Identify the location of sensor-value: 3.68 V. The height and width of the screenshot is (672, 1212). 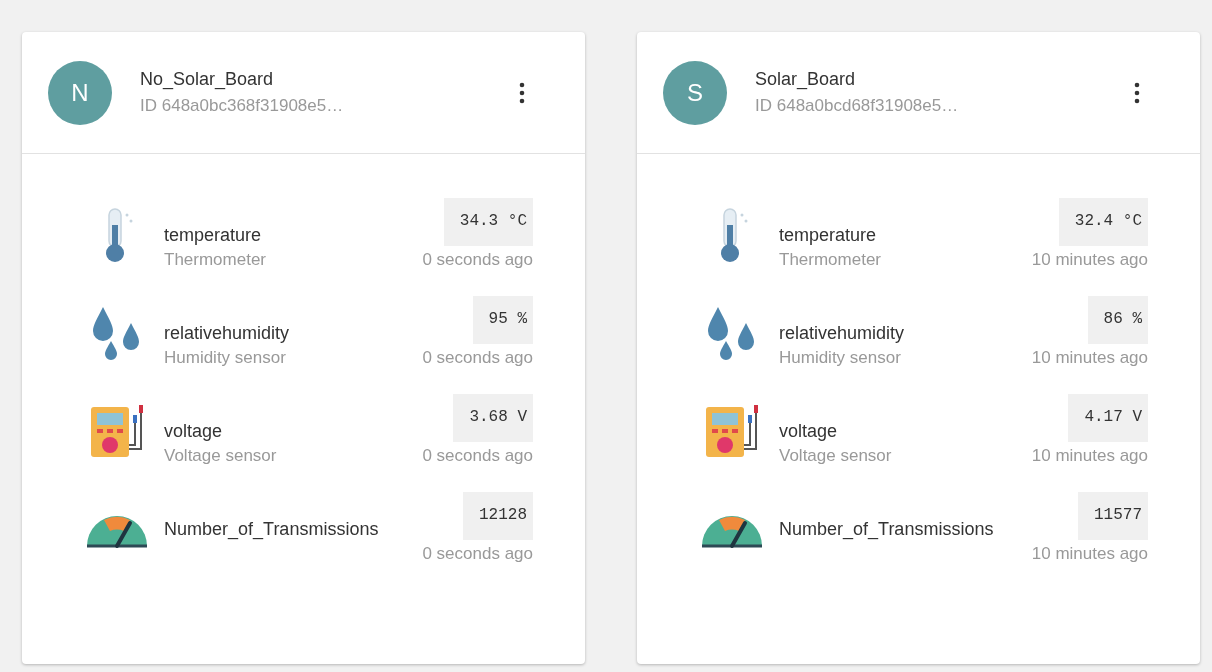
(493, 418).